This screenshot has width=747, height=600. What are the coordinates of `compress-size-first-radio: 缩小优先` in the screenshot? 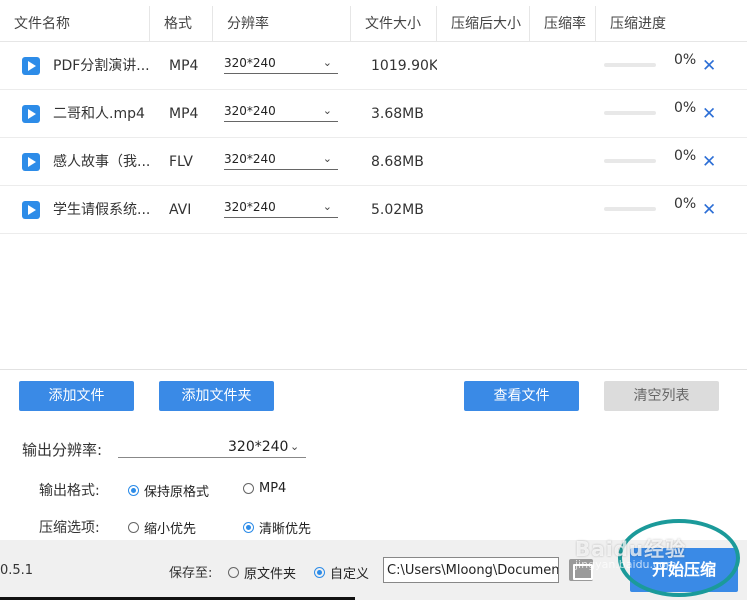 It's located at (162, 527).